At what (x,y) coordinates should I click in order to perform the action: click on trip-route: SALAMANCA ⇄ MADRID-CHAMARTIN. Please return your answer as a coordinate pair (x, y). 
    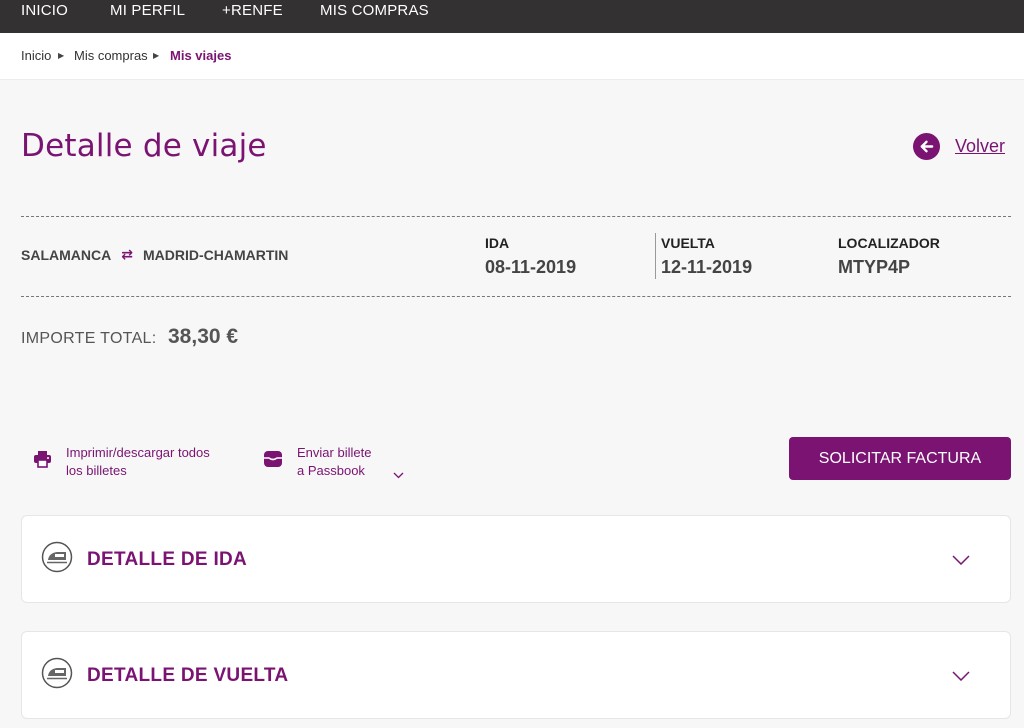
    Looking at the image, I should click on (154, 254).